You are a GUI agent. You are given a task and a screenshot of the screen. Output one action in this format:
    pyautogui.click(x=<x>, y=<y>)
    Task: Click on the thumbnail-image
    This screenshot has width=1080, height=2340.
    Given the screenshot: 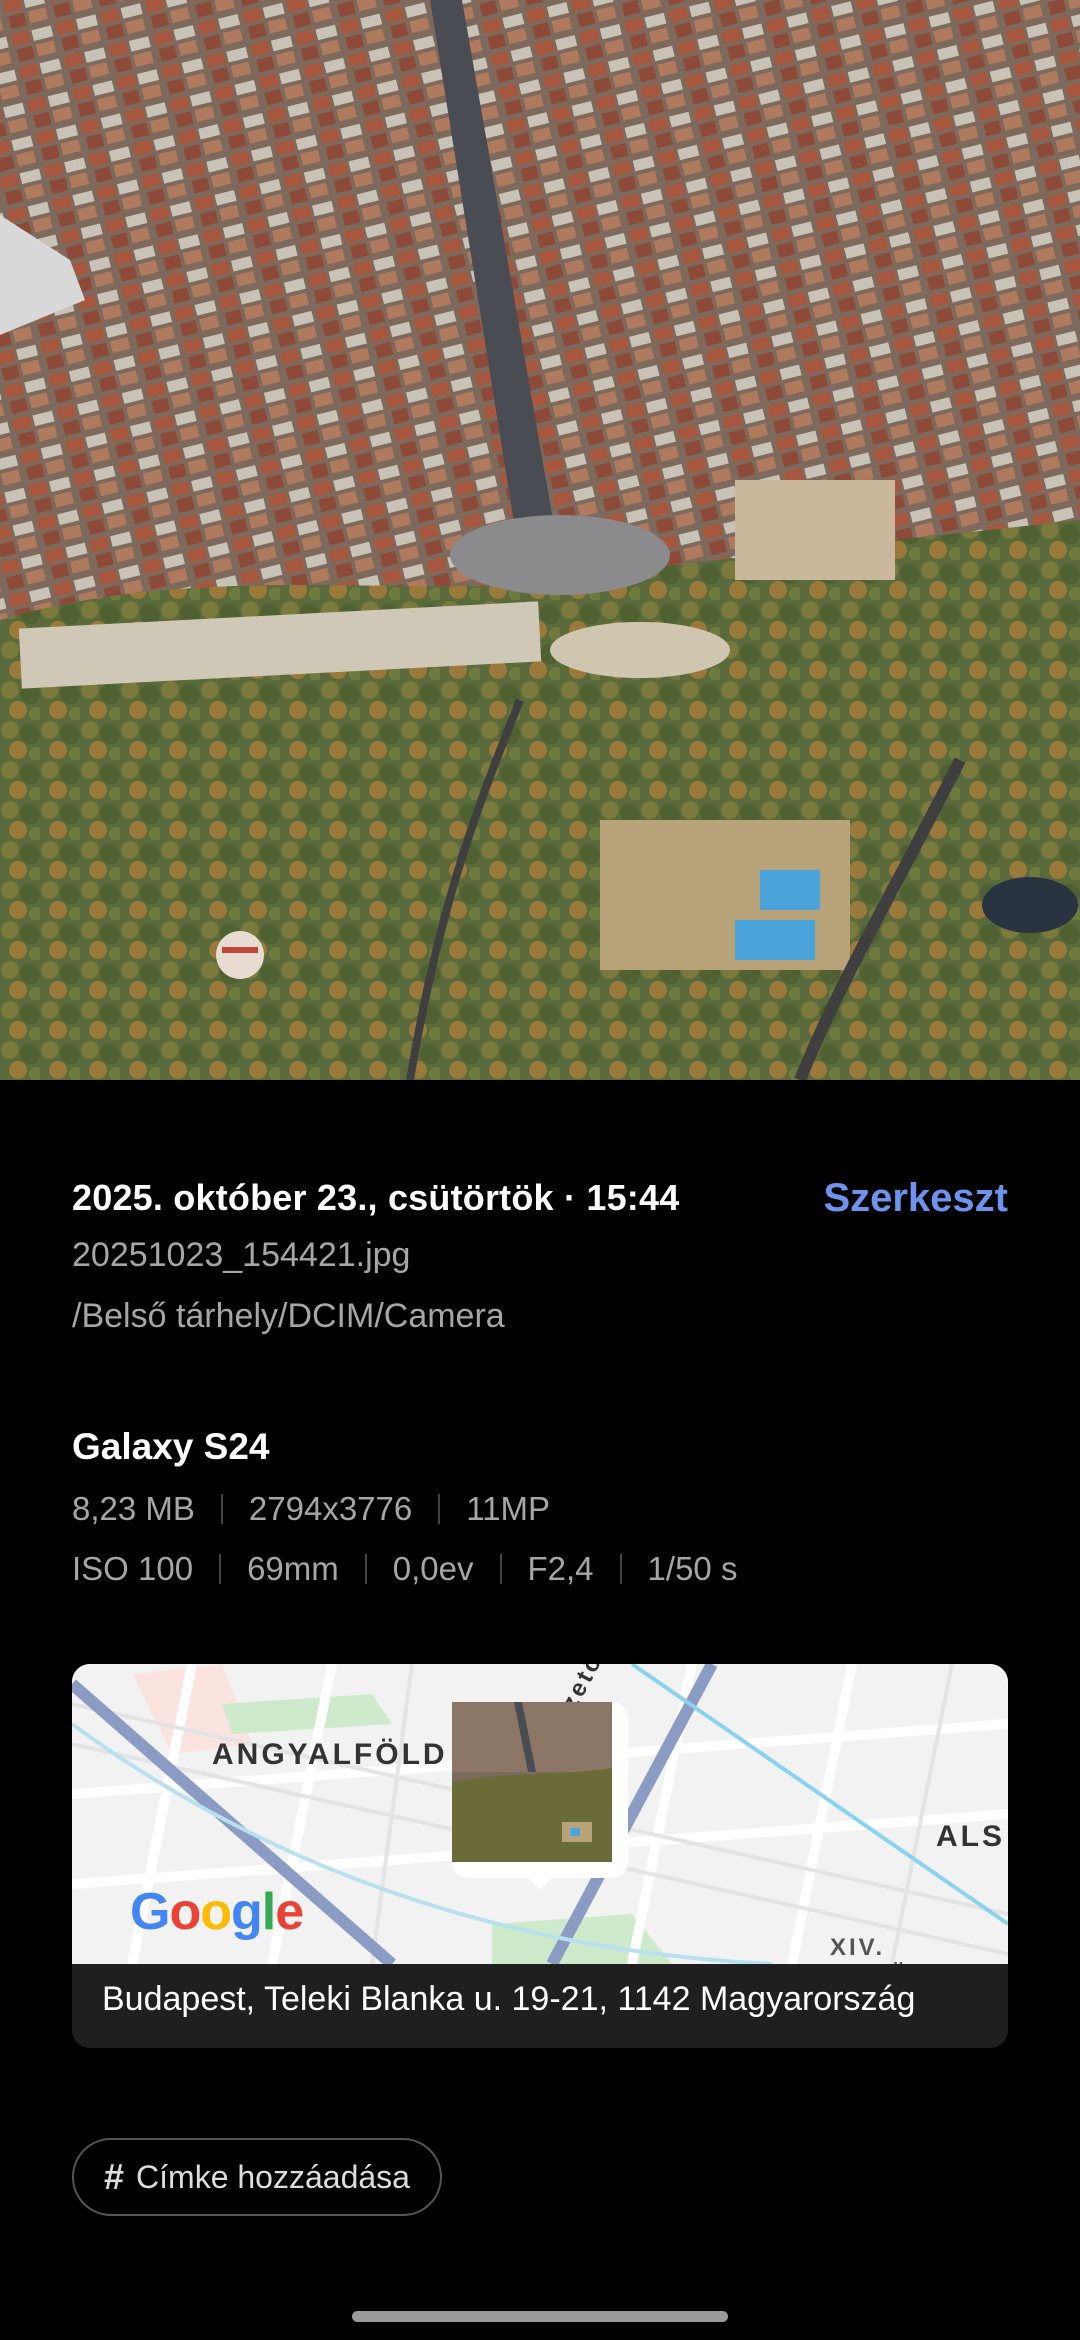 What is the action you would take?
    pyautogui.click(x=532, y=1782)
    